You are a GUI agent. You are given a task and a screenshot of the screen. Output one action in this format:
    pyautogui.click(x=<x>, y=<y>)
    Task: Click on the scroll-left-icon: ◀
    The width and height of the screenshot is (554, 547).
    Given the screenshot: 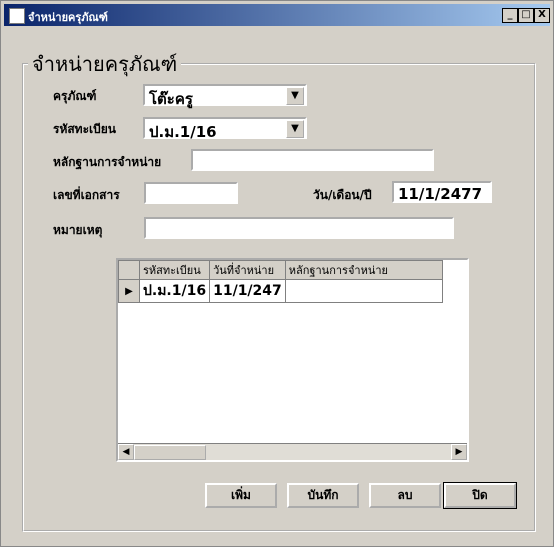 What is the action you would take?
    pyautogui.click(x=126, y=452)
    